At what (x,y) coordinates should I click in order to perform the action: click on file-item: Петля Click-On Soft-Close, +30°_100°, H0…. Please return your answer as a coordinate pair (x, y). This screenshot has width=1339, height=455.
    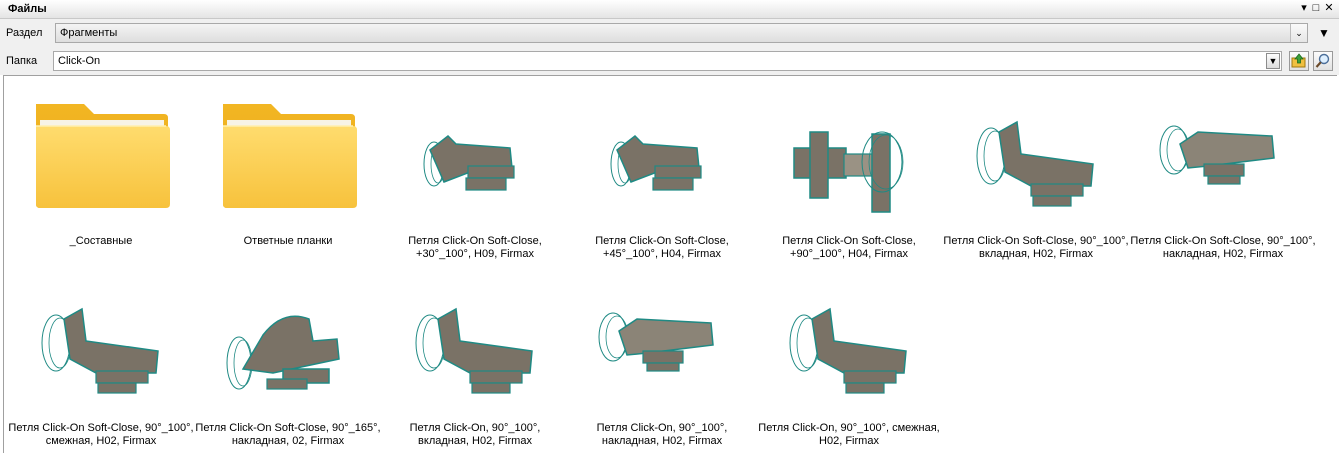
    Looking at the image, I should click on (475, 177).